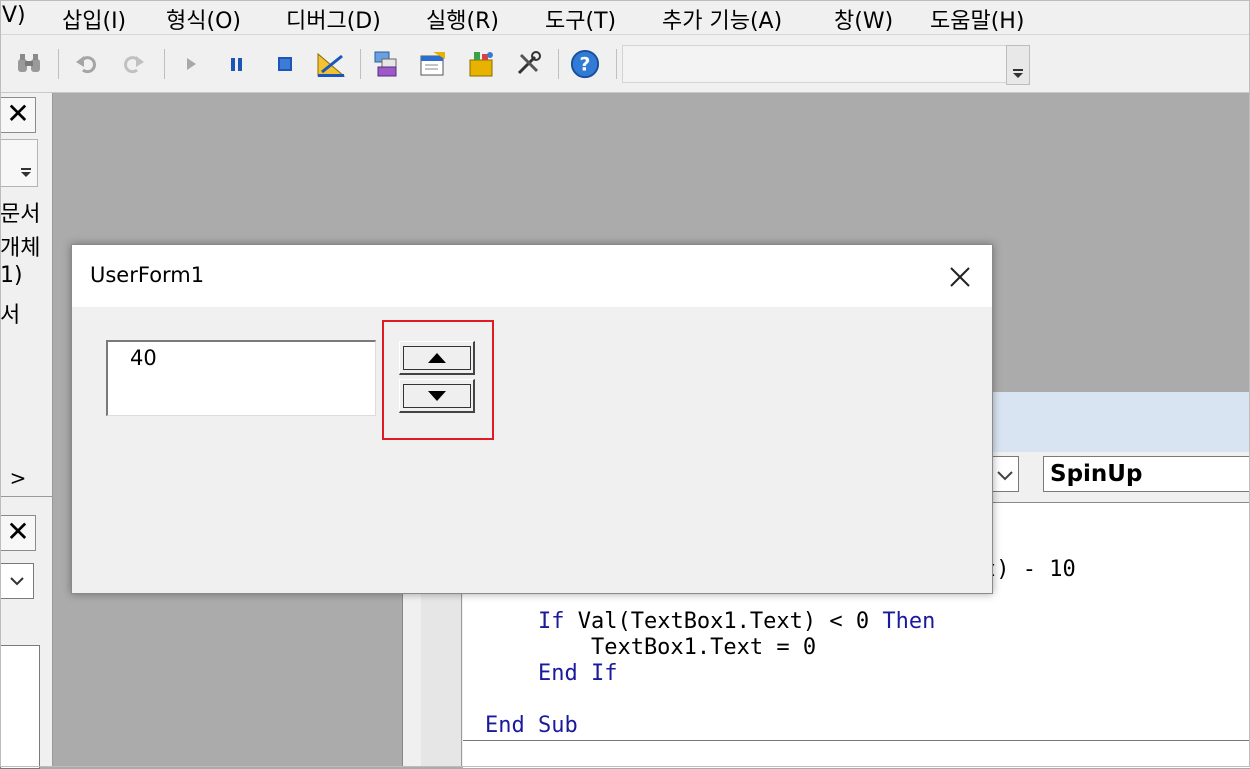 Image resolution: width=1250 pixels, height=769 pixels. I want to click on menu-view: V), so click(14, 15).